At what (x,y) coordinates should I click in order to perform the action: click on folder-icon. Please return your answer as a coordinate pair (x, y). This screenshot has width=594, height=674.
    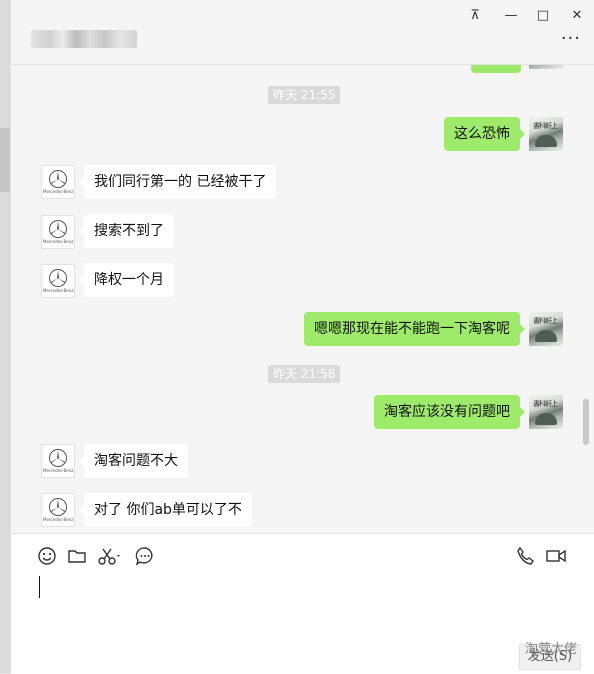
    Looking at the image, I should click on (77, 556).